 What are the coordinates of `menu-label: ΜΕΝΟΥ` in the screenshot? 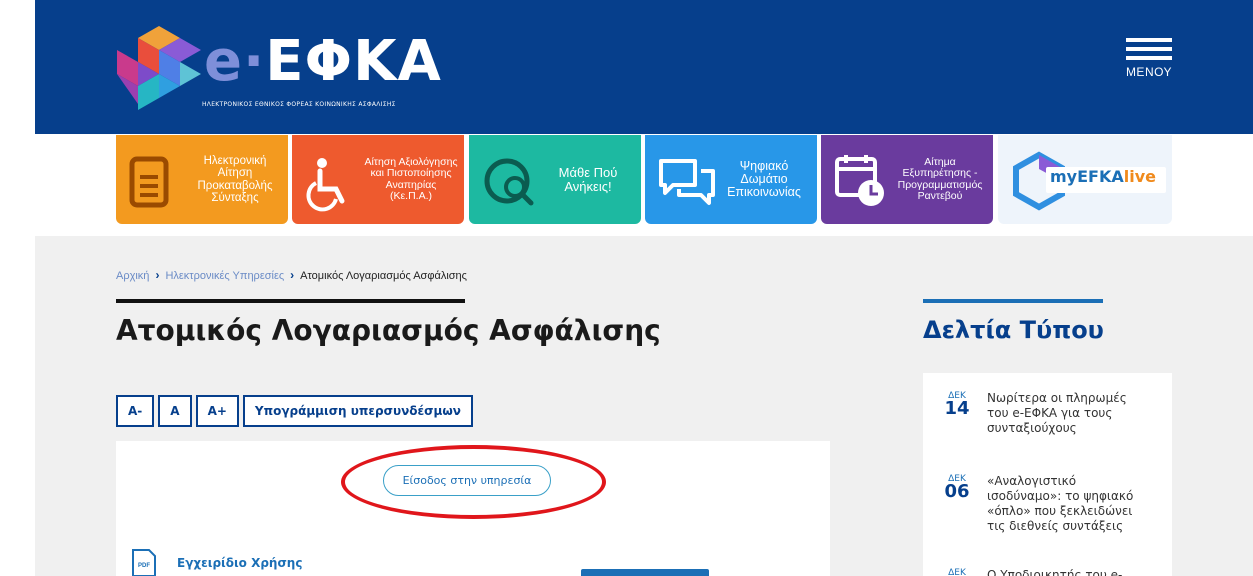 It's located at (1149, 72).